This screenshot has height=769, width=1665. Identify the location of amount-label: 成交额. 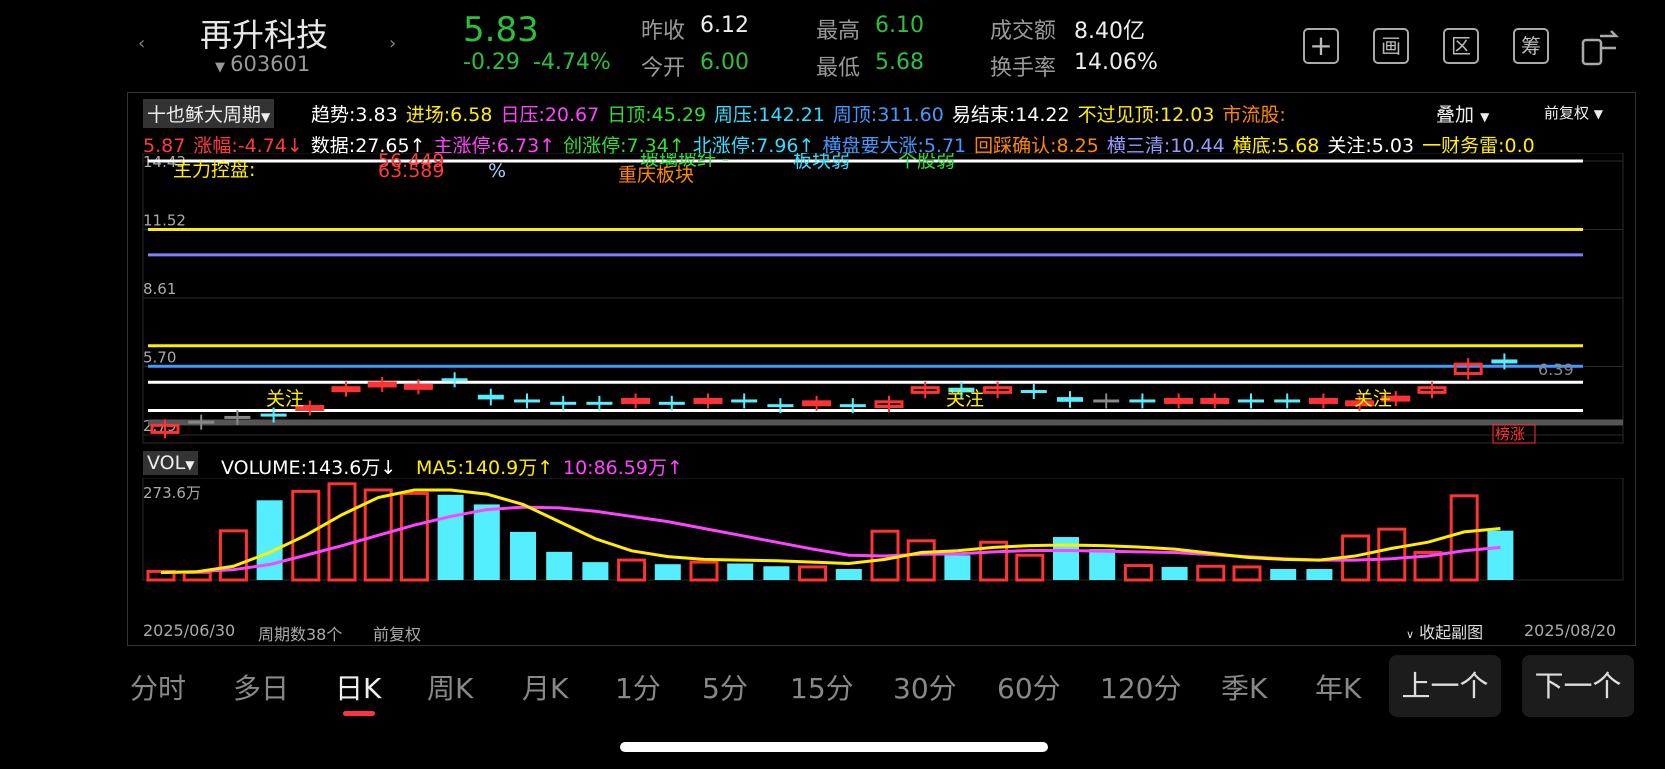
(1023, 31).